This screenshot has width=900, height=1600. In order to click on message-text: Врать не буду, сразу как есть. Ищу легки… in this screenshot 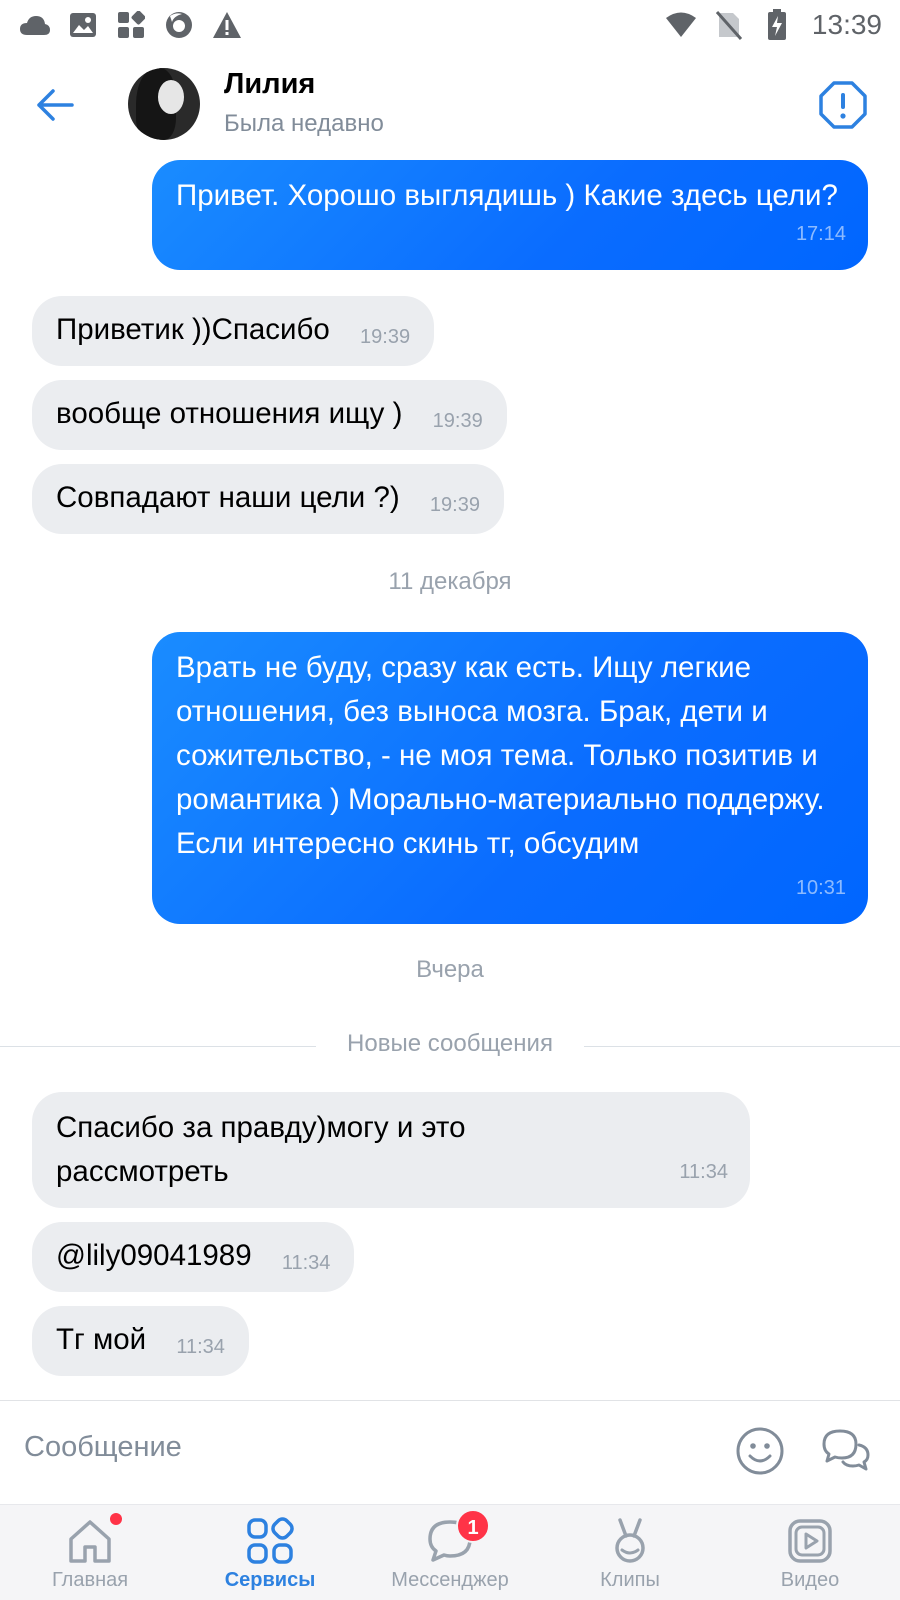, I will do `click(500, 755)`.